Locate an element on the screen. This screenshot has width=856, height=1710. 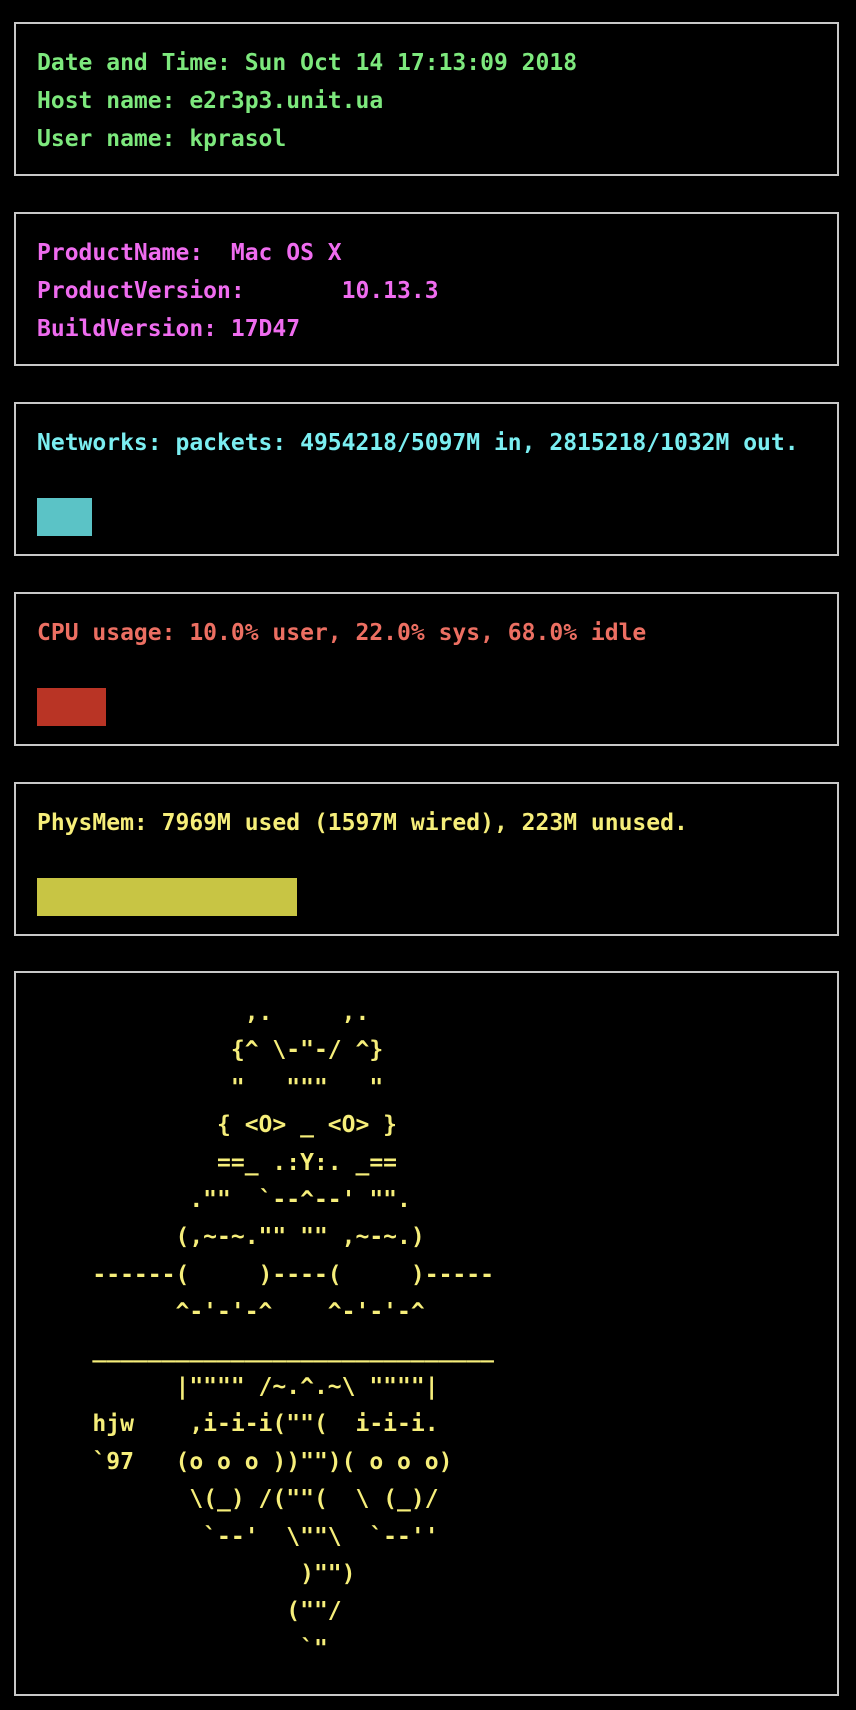
product-version-text: ProductVersion: 10.13.3 is located at coordinates (238, 291).